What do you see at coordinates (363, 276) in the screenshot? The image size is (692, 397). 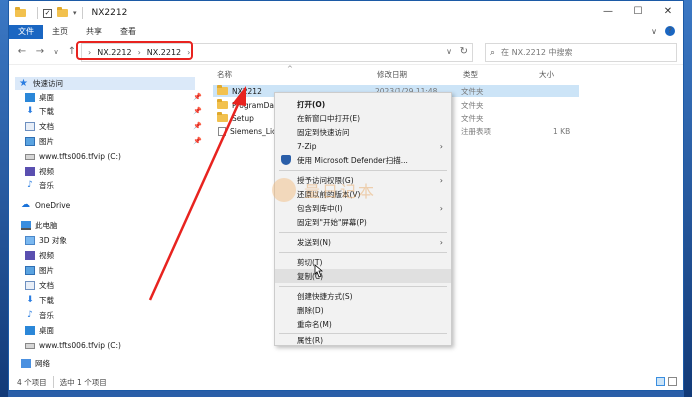 I see `menu-item-copy: 复制(C)` at bounding box center [363, 276].